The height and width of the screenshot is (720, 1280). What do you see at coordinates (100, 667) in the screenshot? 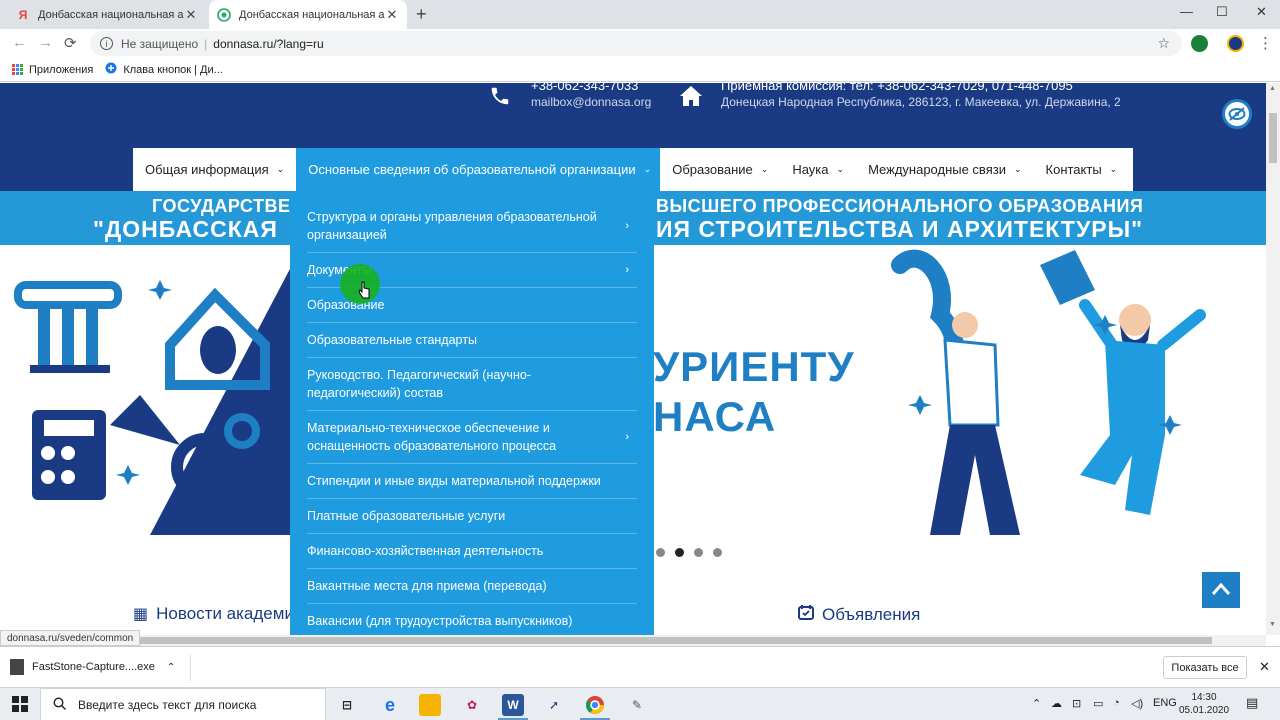
I see `download-item: FastStone-Capture....exe ⌃` at bounding box center [100, 667].